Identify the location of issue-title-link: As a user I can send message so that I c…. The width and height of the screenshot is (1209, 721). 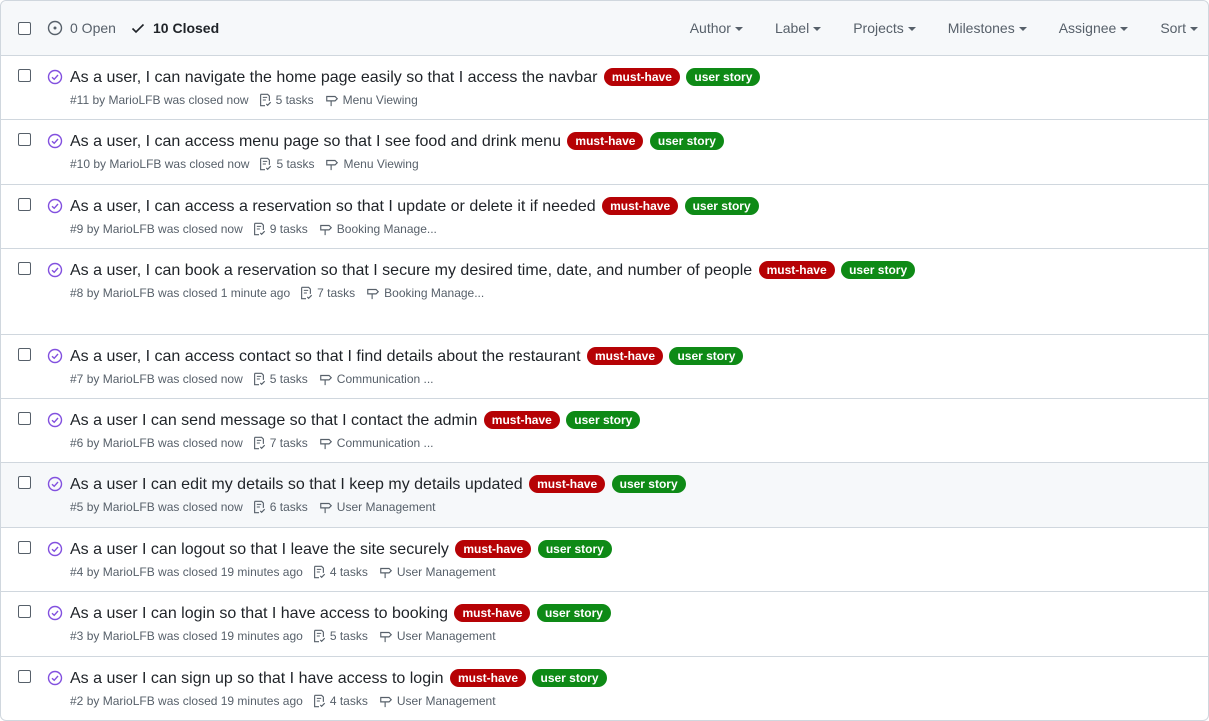
(273, 420).